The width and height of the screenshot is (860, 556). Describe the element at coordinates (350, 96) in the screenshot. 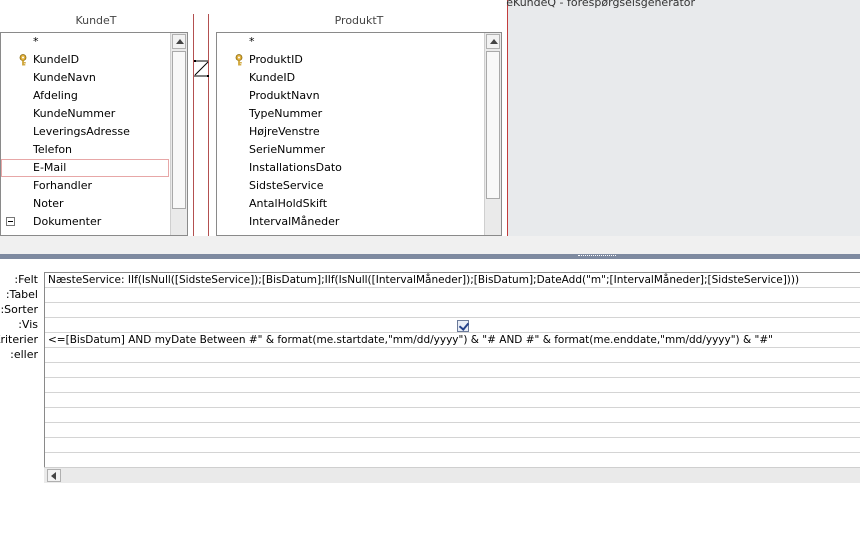

I see `field-item: ProduktNavn` at that location.